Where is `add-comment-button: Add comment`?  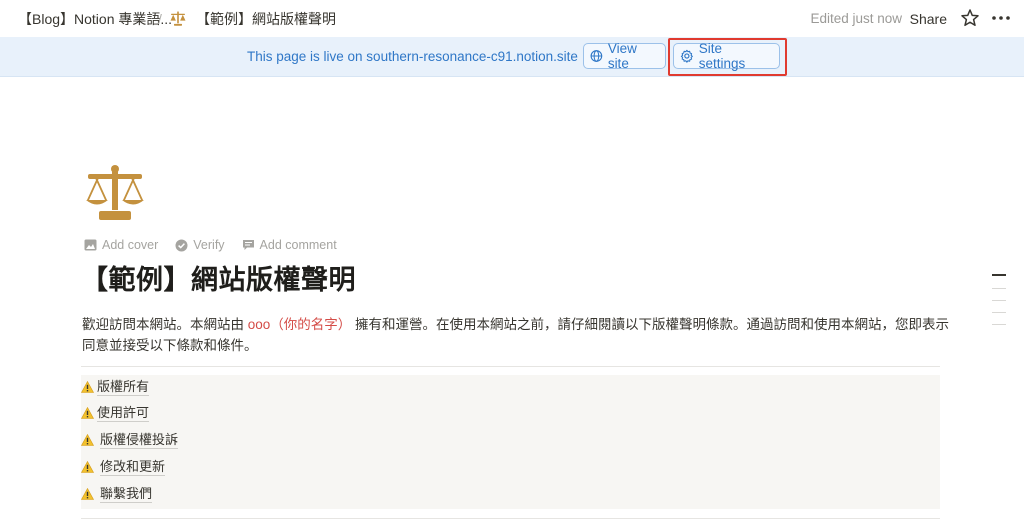
add-comment-button: Add comment is located at coordinates (289, 245).